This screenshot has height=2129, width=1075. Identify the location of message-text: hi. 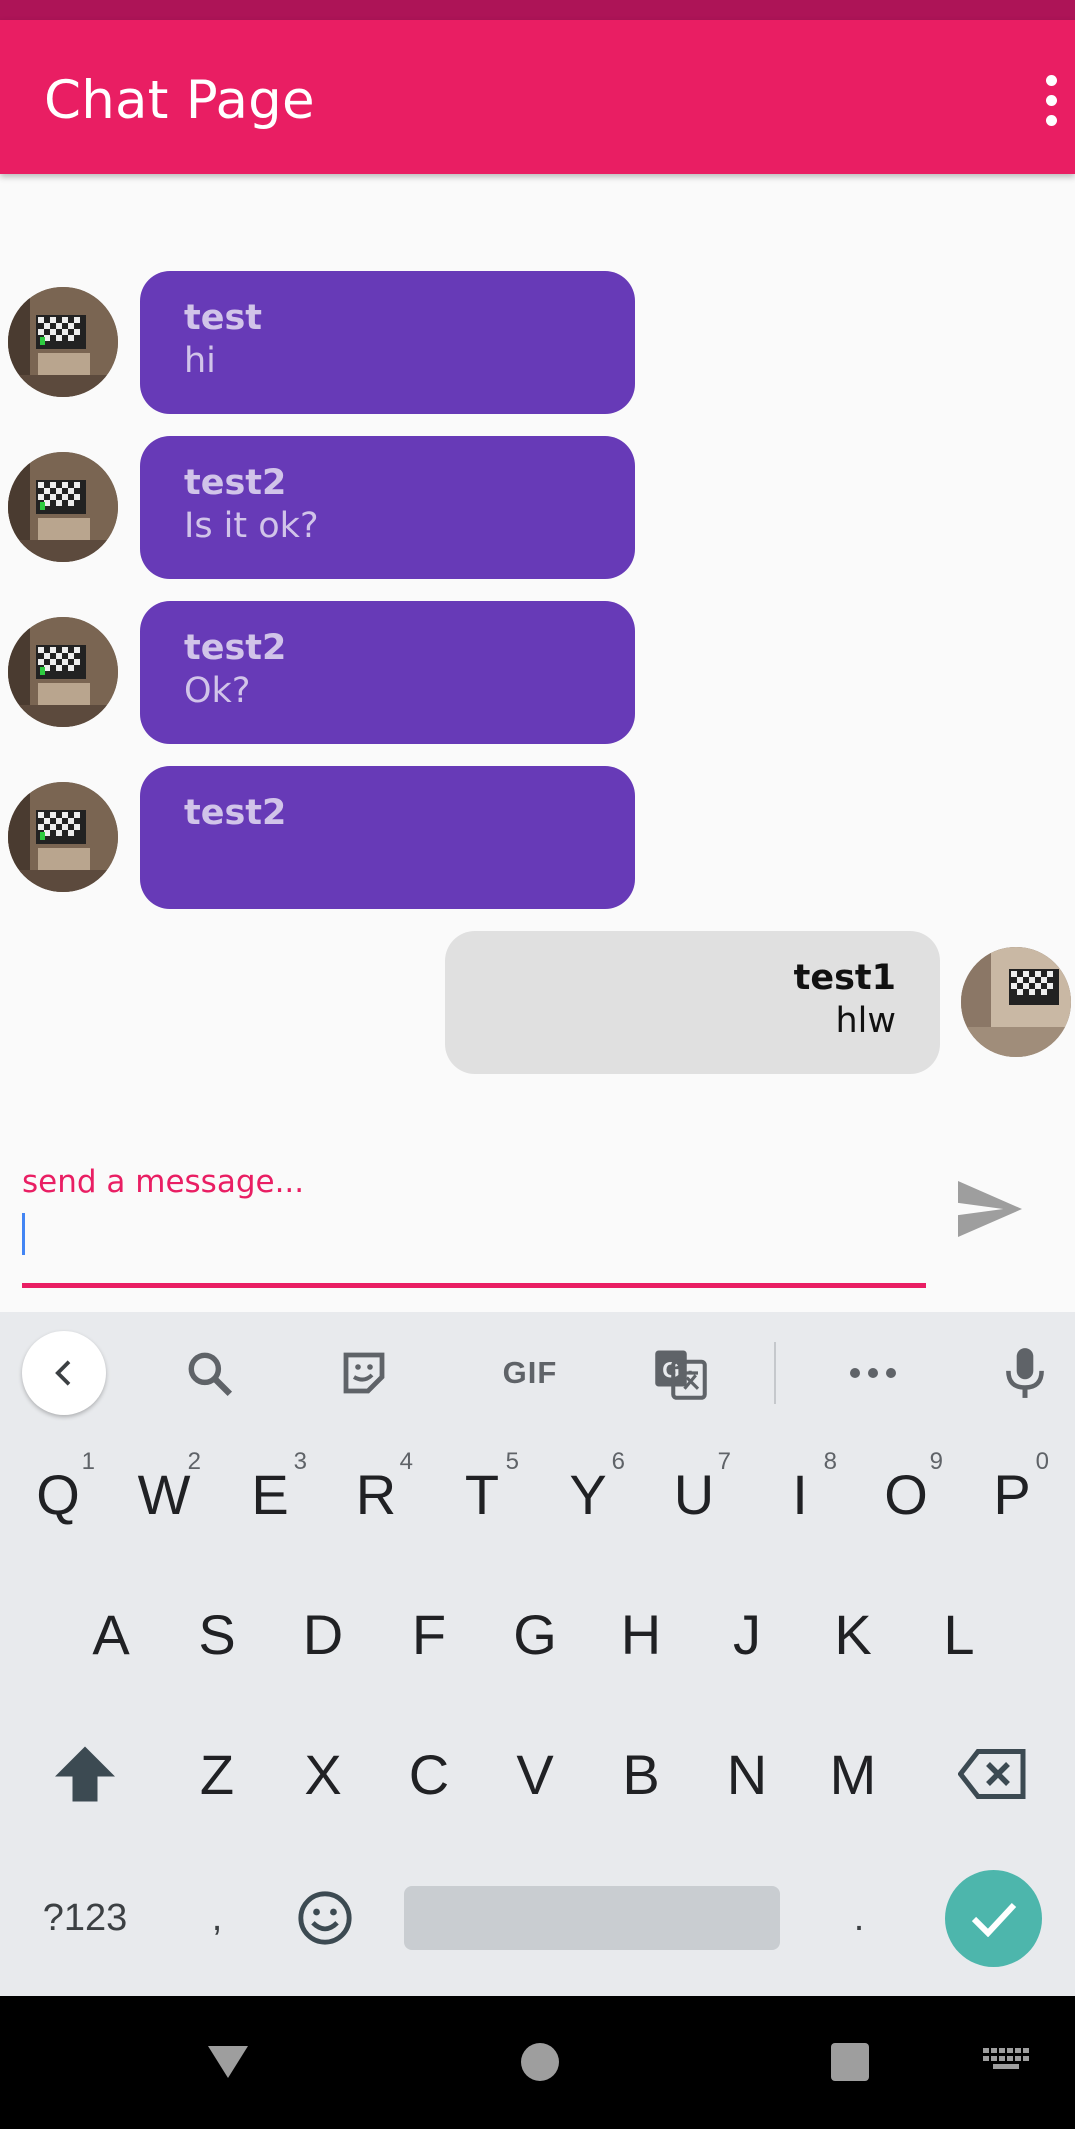
(200, 361).